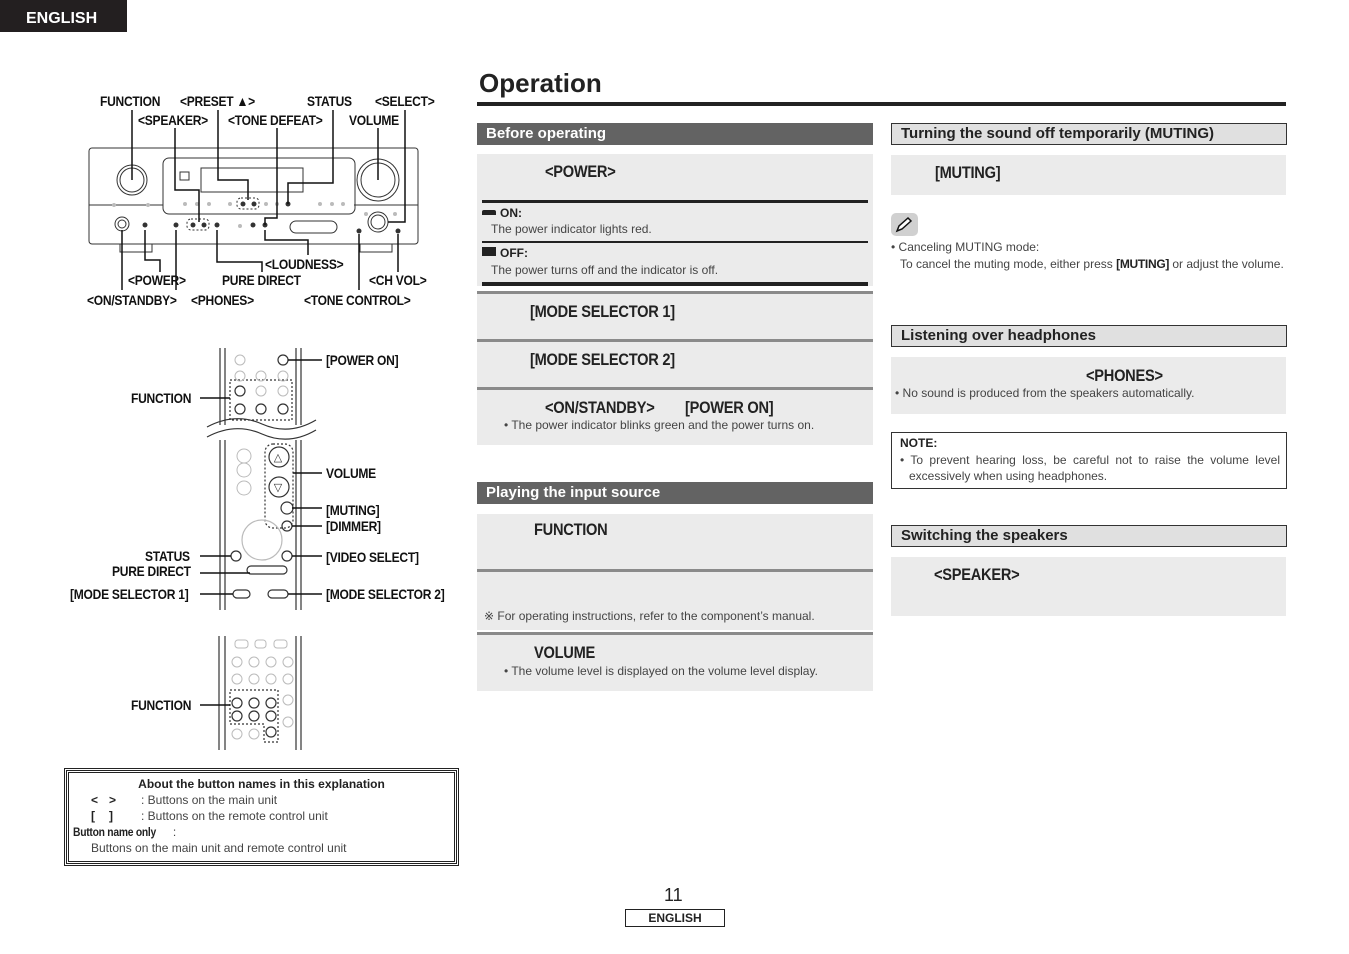 Image resolution: width=1349 pixels, height=954 pixels. What do you see at coordinates (675, 134) in the screenshot?
I see `section-header: Before operating` at bounding box center [675, 134].